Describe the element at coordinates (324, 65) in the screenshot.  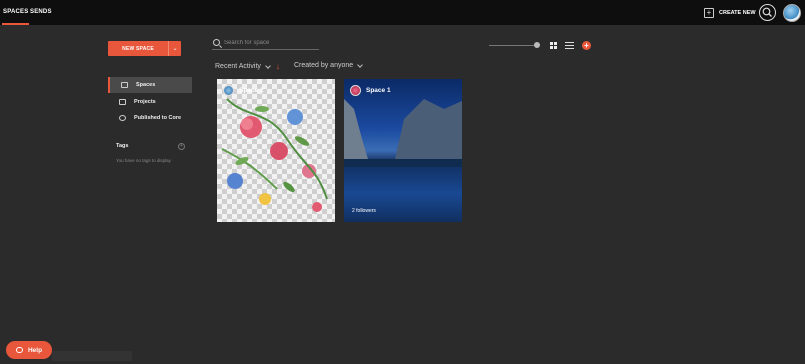
I see `owner-filter-label: Created by anyone` at that location.